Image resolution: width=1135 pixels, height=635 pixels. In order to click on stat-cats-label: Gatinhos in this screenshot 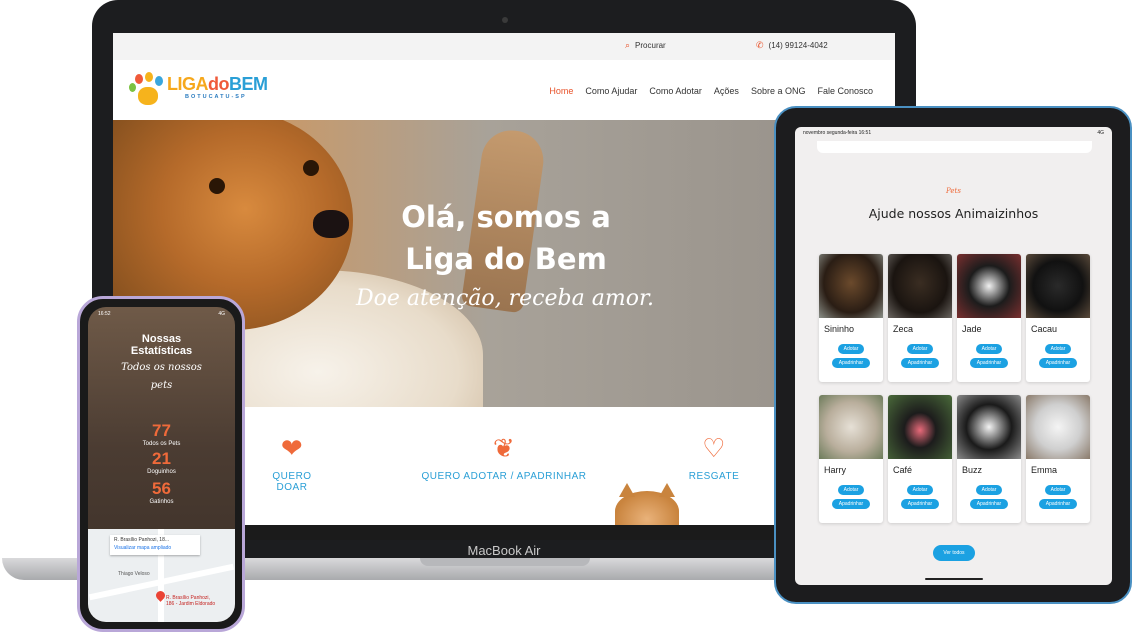, I will do `click(161, 502)`.